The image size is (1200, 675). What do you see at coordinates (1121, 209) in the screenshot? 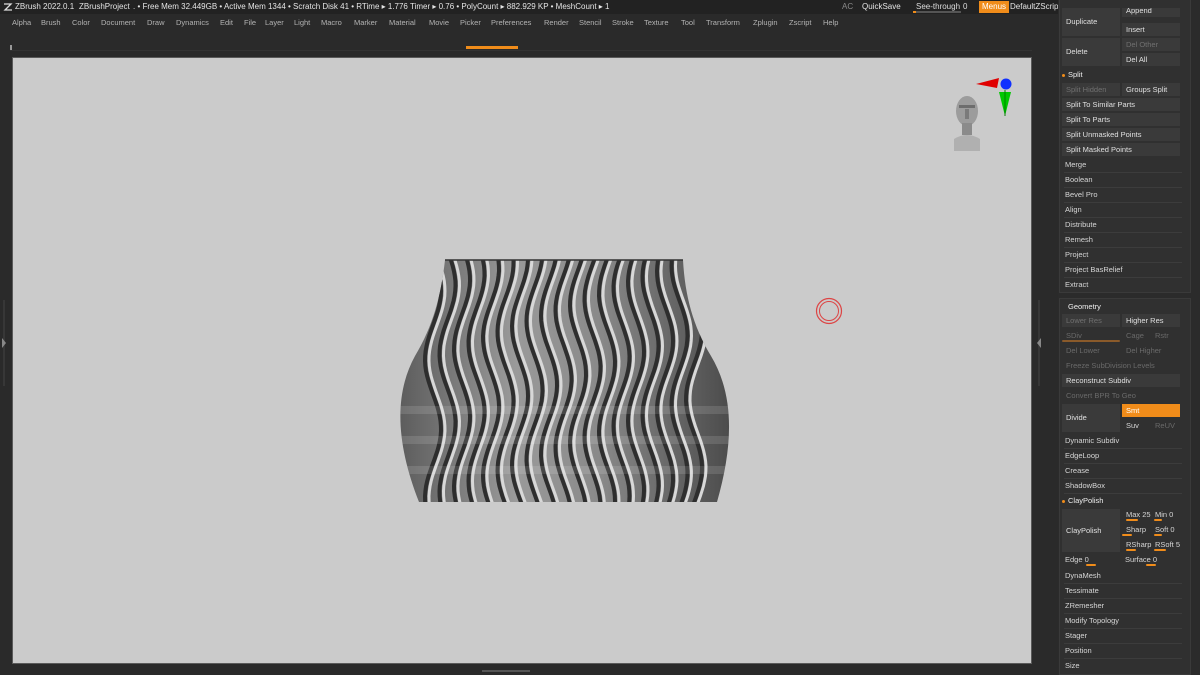
I see `align-subpalette: Align` at bounding box center [1121, 209].